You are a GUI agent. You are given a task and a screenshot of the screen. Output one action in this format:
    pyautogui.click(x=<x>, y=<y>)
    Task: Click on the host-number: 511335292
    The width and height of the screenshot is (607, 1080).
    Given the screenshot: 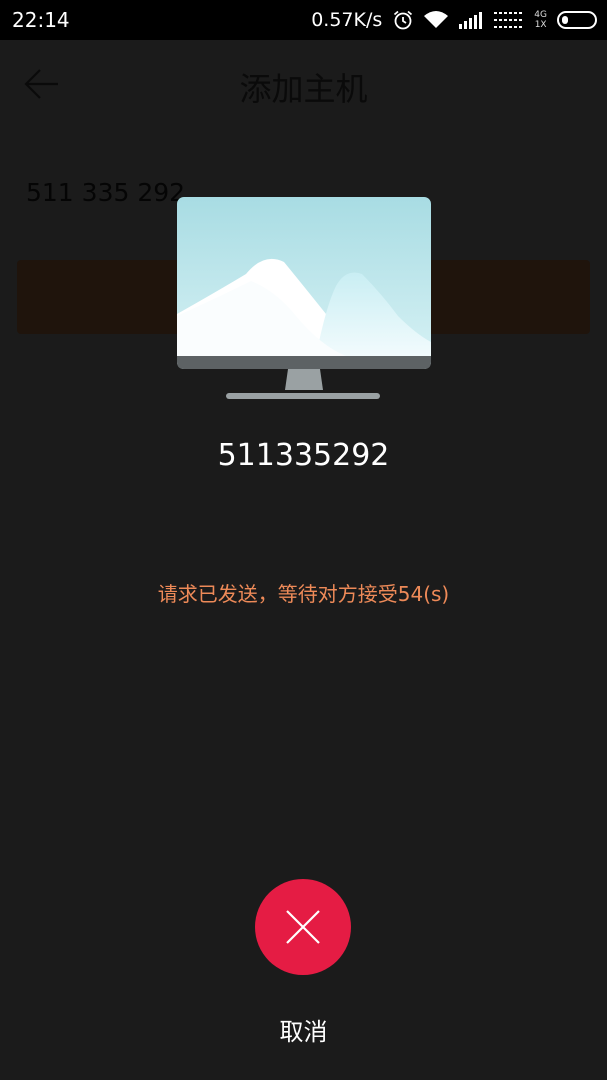 What is the action you would take?
    pyautogui.click(x=303, y=455)
    